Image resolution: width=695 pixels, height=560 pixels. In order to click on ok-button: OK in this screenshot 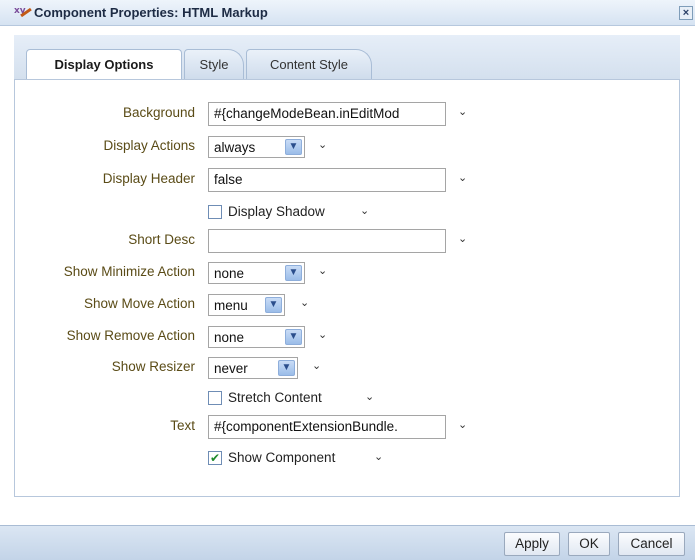, I will do `click(589, 544)`.